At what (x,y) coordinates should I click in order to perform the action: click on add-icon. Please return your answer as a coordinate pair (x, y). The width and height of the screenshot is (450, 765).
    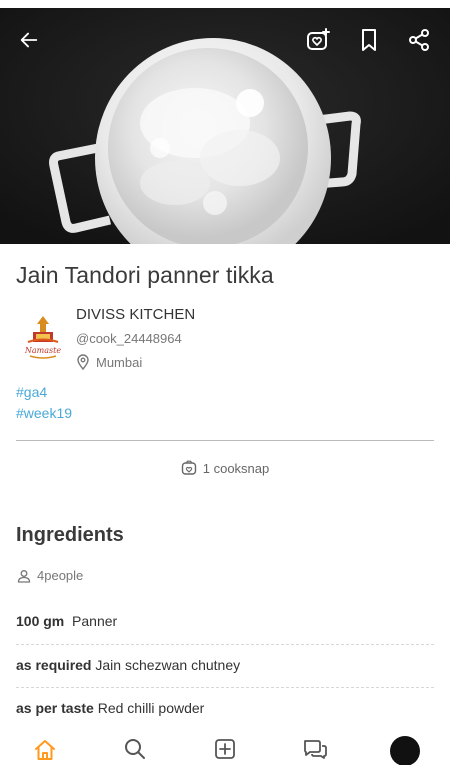
    Looking at the image, I should click on (225, 749).